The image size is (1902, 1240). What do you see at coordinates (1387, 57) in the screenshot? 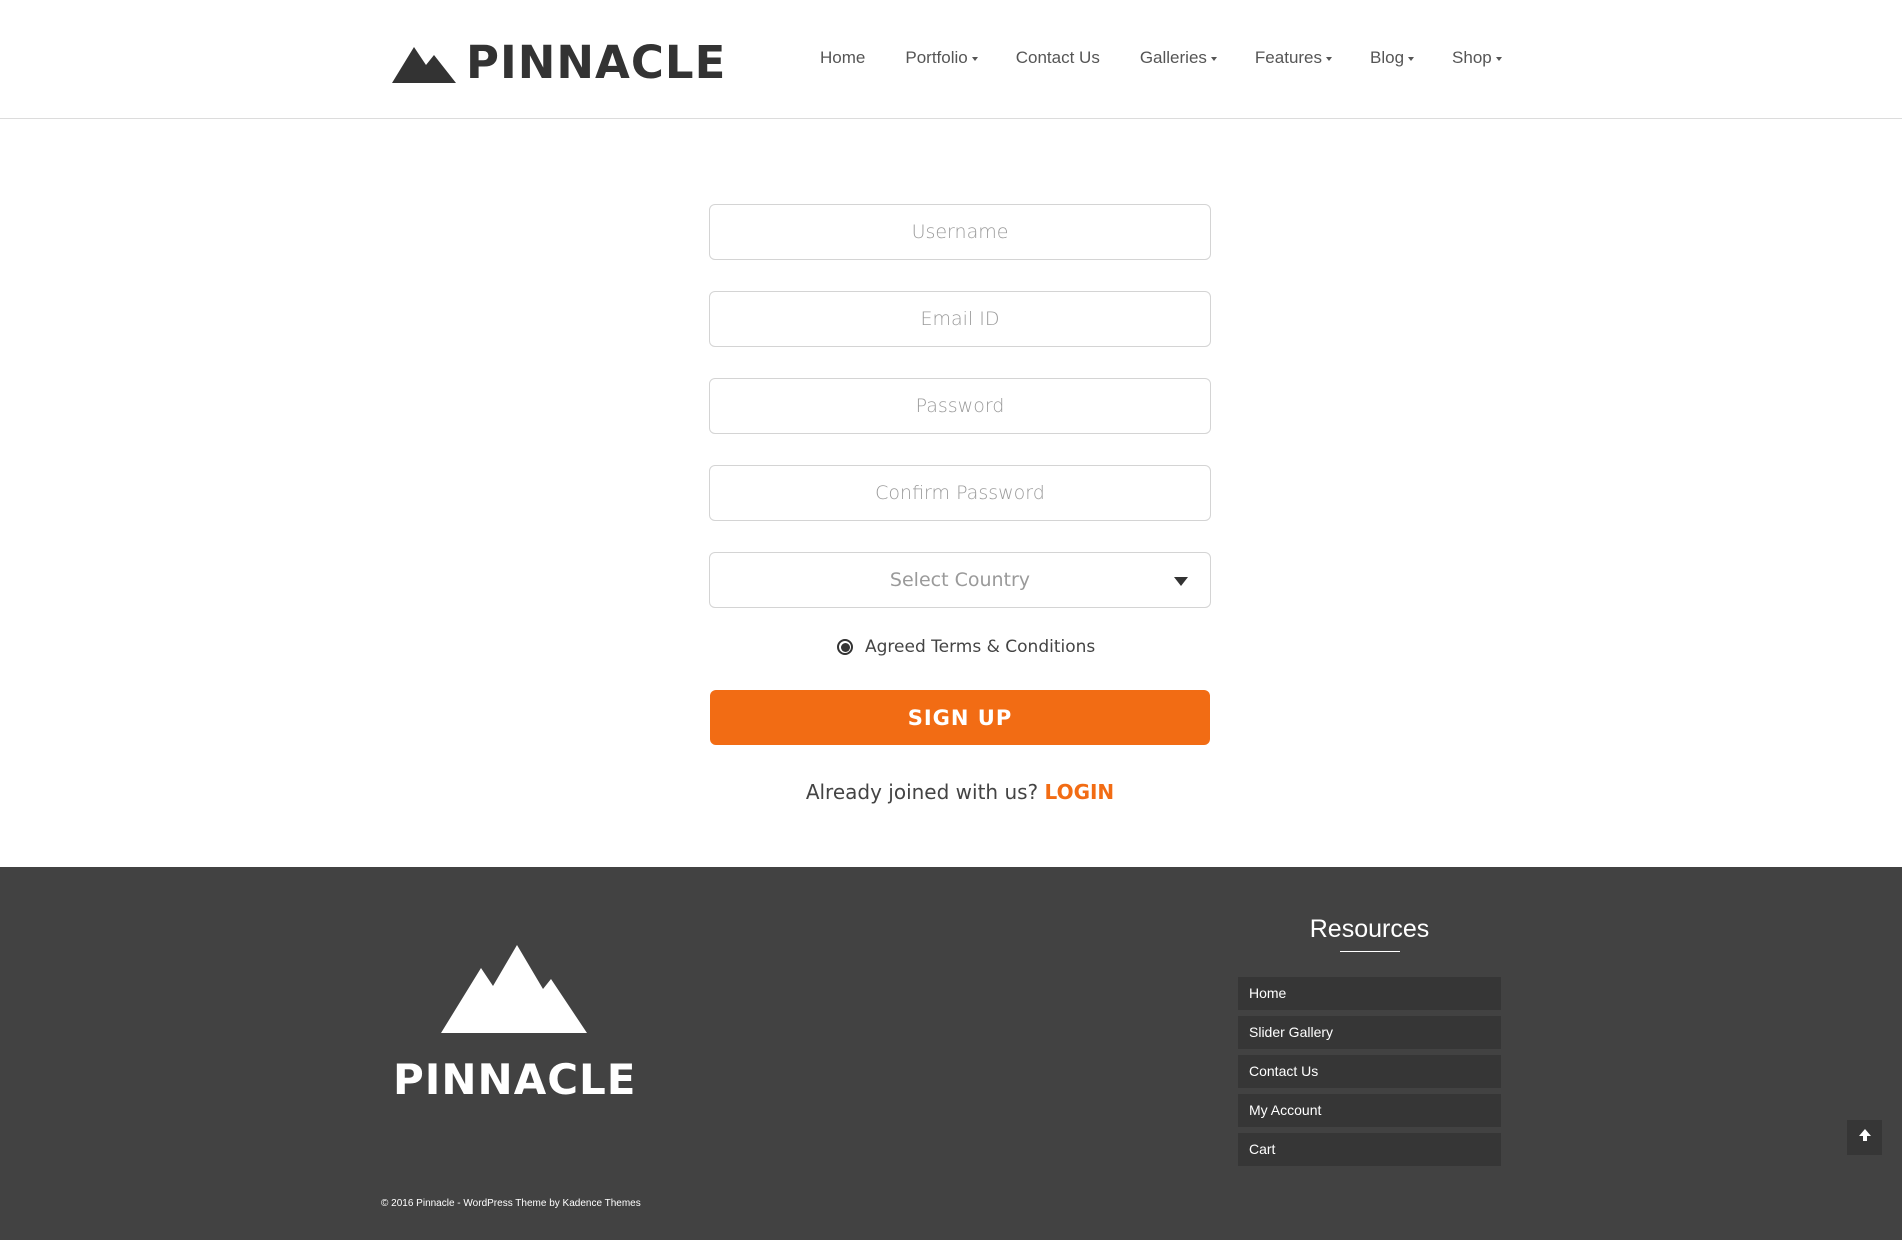
I see `nav-label: Blog` at bounding box center [1387, 57].